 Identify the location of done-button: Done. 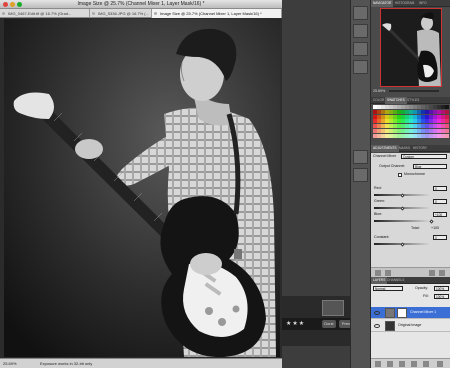
(329, 324).